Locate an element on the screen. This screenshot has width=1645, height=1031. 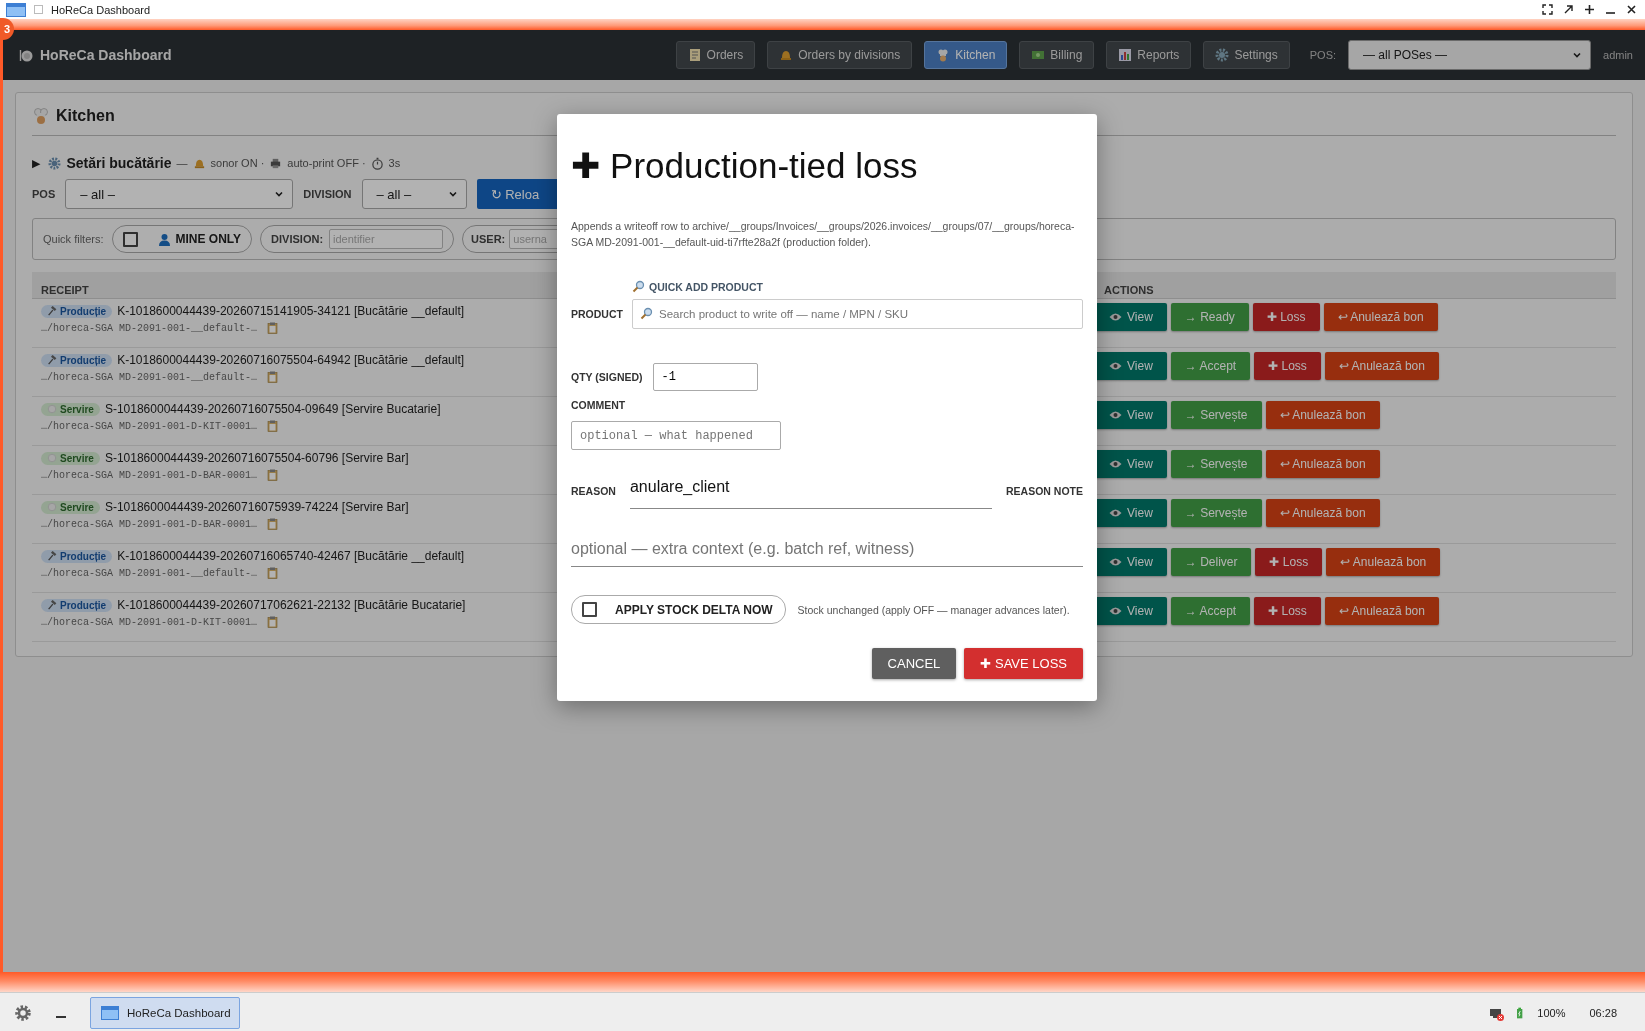
division-filter-label: DIVISION: is located at coordinates (297, 239).